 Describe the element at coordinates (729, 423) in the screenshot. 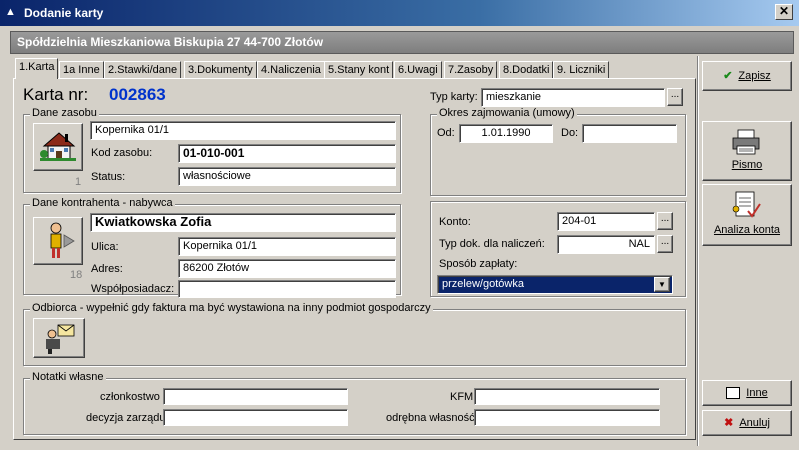

I see `cancel-x-icon: ✖` at that location.